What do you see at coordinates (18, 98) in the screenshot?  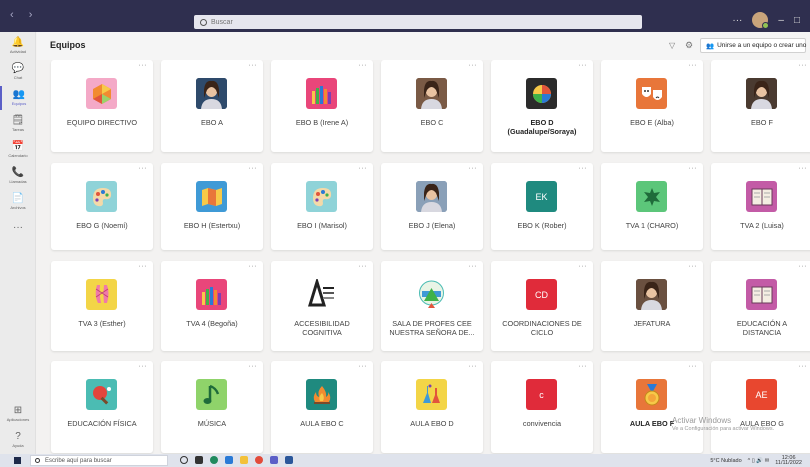 I see `rail-item-equipos: 👥 Equipos` at bounding box center [18, 98].